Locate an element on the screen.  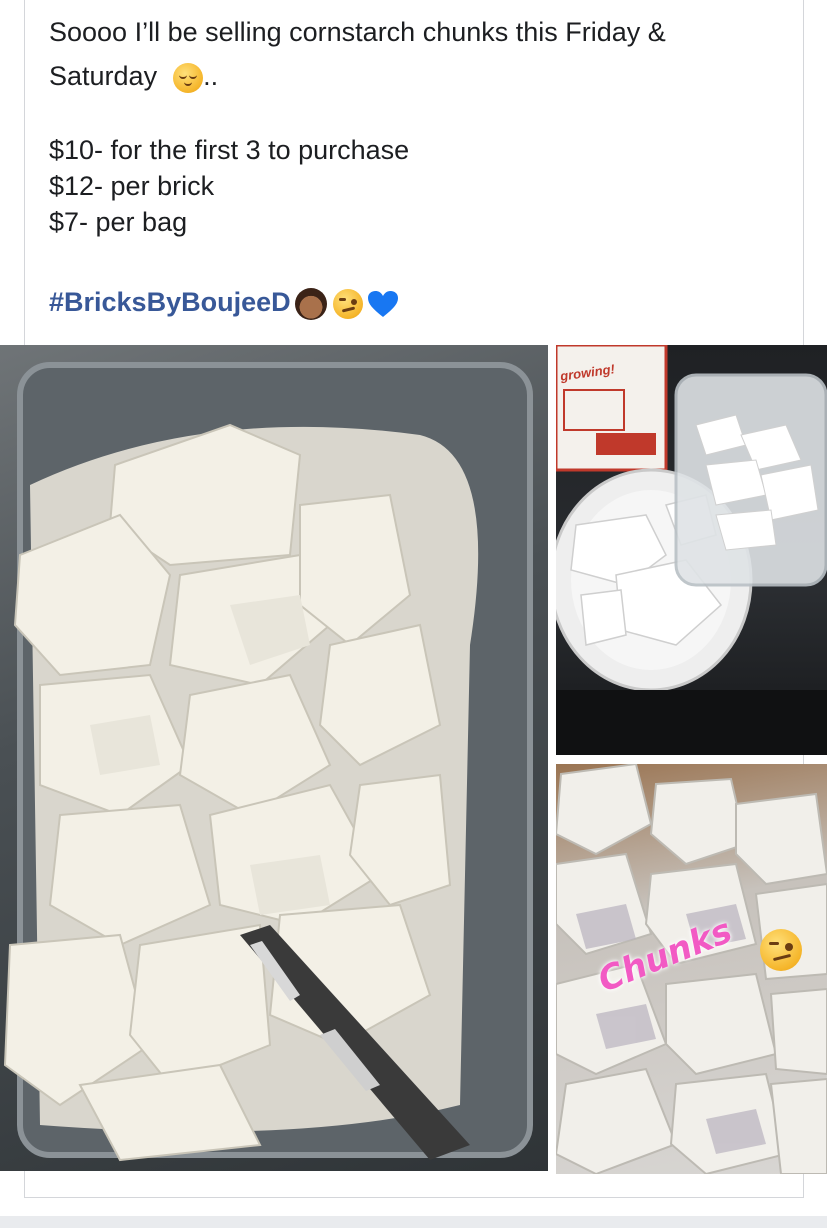
woozy-face-sticker-icon is located at coordinates (781, 950).